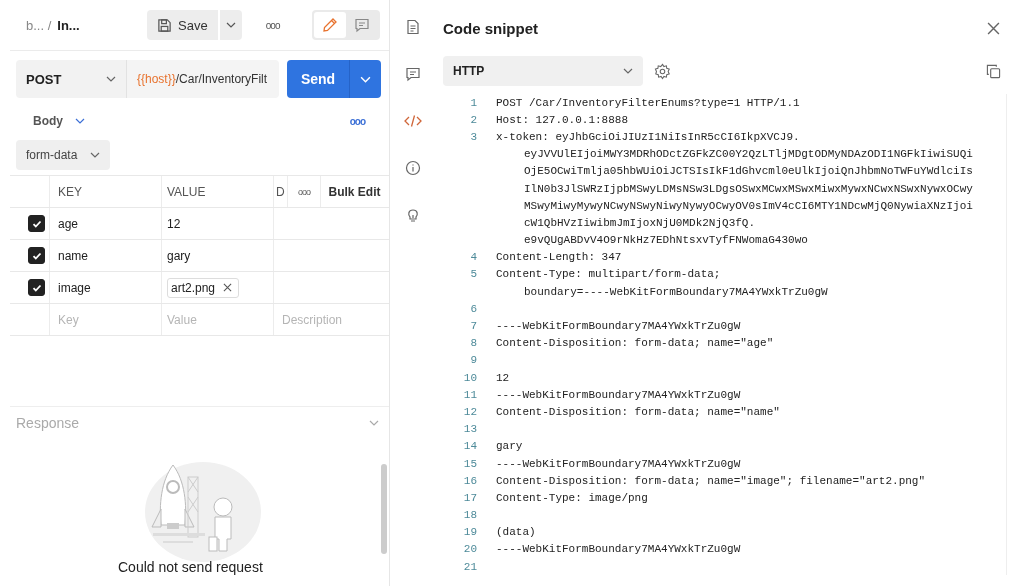 The width and height of the screenshot is (1014, 586). I want to click on code-line: e9vQUgABDvV4O9rNkHz7EDhNtsxvTyfFNWomaG430wo, so click(666, 240).